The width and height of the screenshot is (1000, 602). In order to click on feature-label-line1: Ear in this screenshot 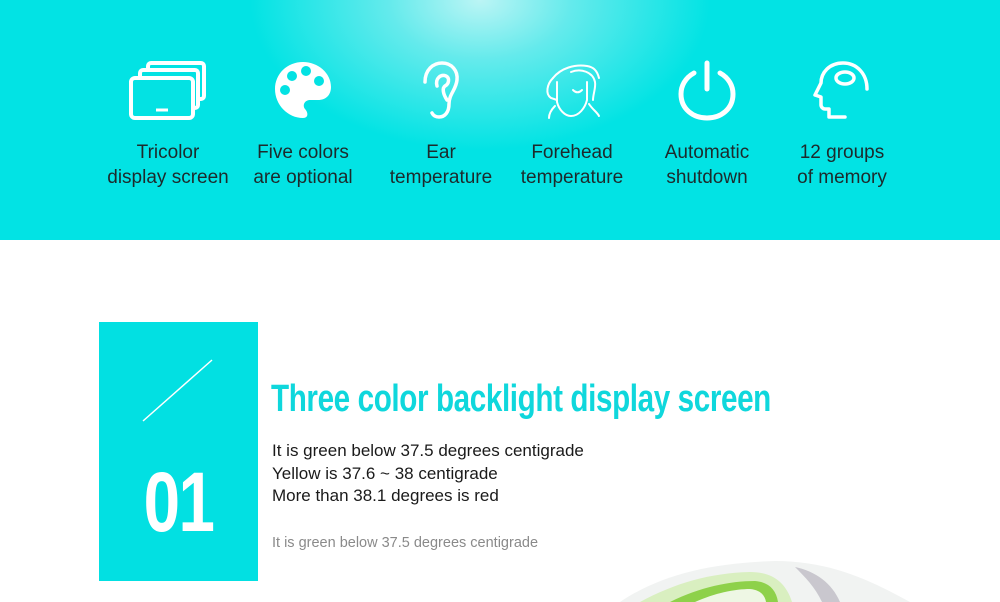, I will do `click(441, 152)`.